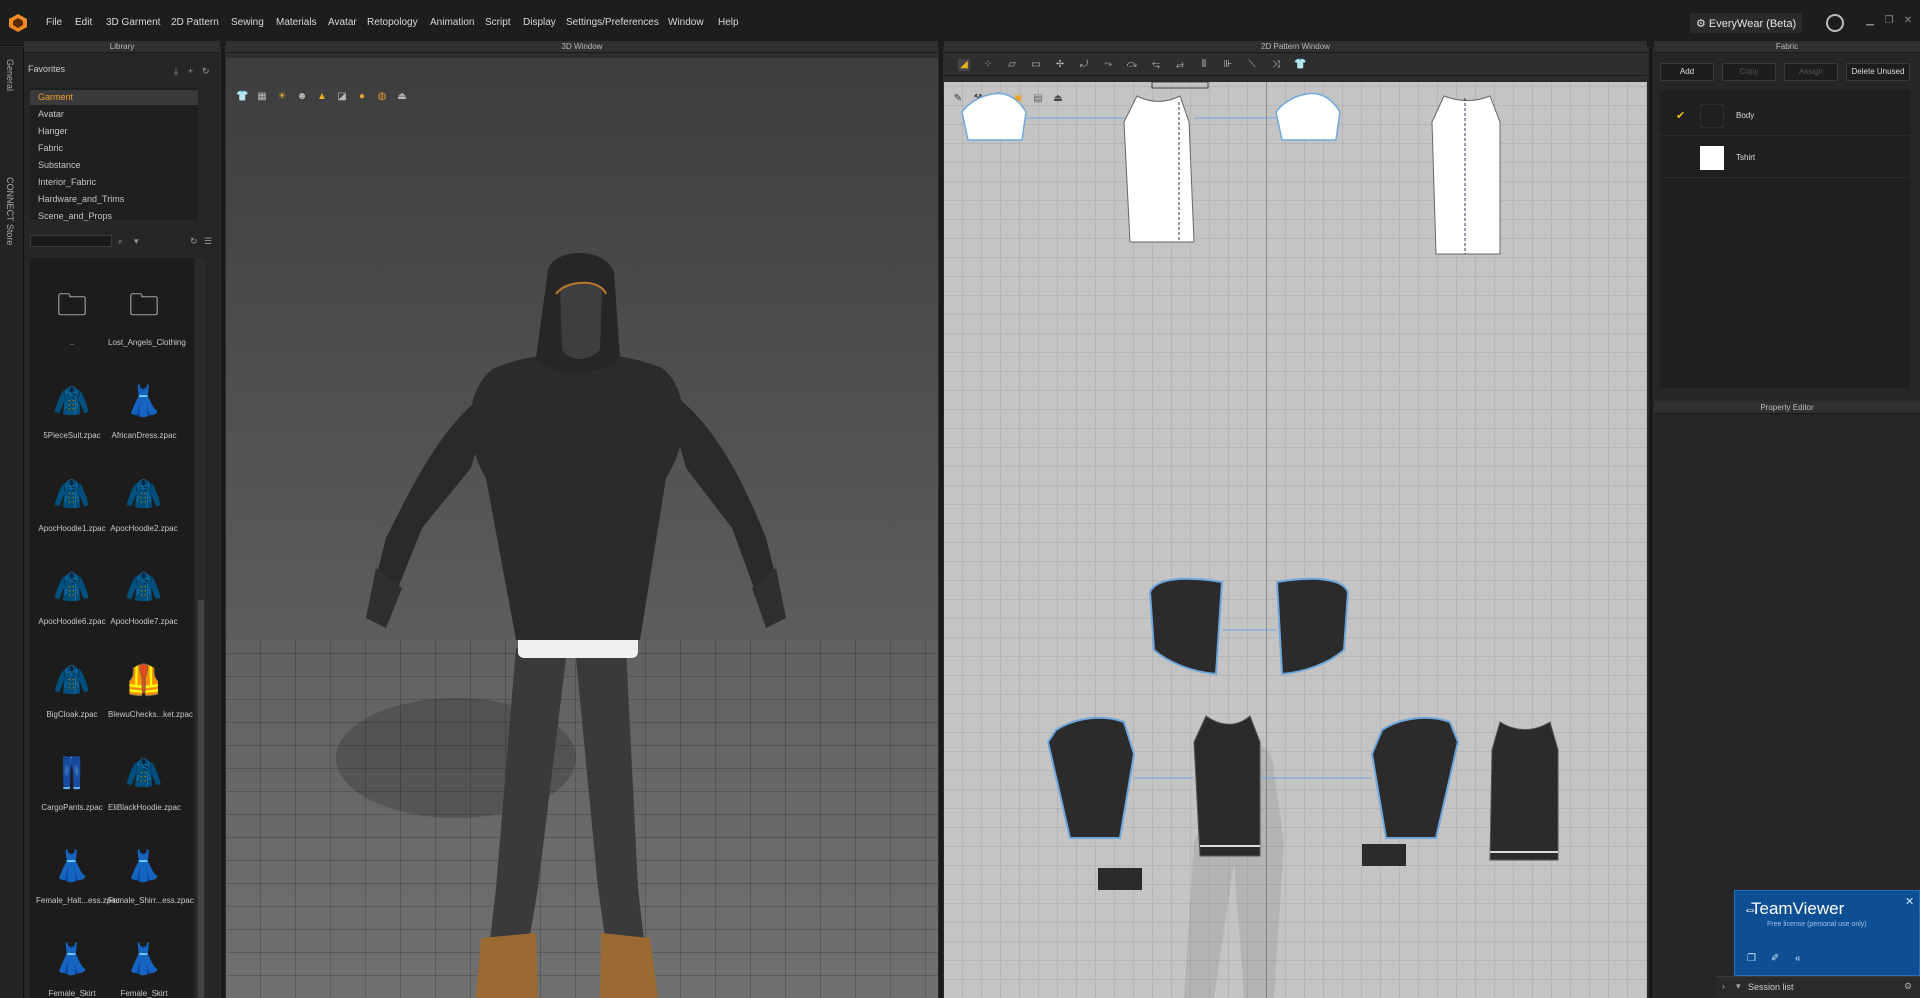  I want to click on menu-help: Help, so click(728, 22).